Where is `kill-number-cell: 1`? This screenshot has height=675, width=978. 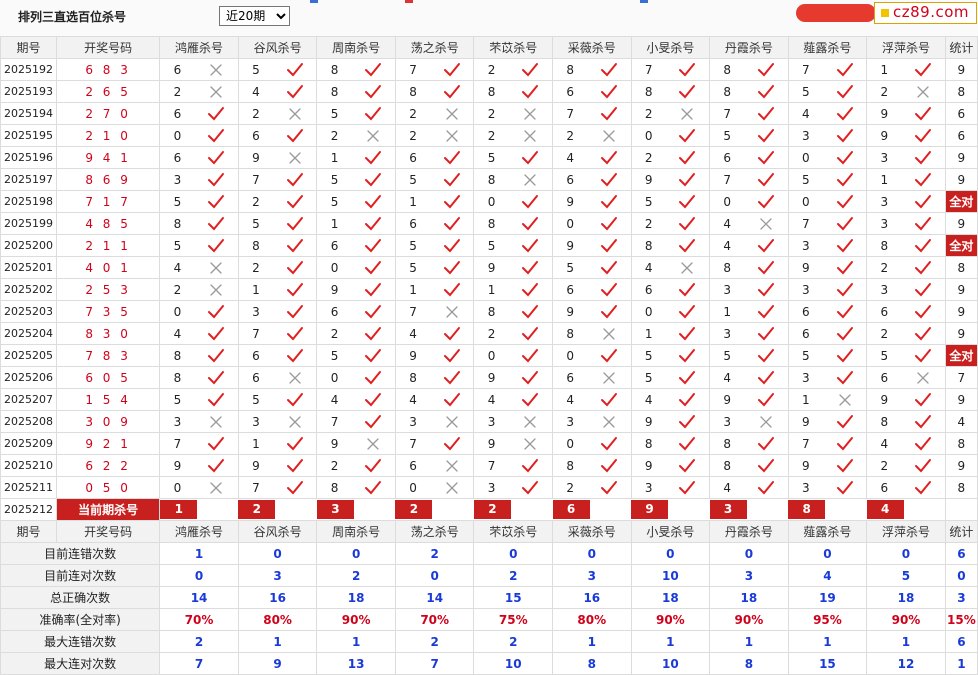 kill-number-cell: 1 is located at coordinates (255, 289).